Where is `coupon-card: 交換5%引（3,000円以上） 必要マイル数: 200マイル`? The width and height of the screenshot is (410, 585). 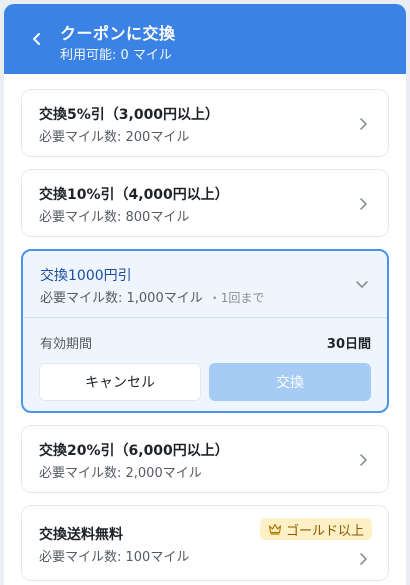
coupon-card: 交換5%引（3,000円以上） 必要マイル数: 200マイル is located at coordinates (205, 123).